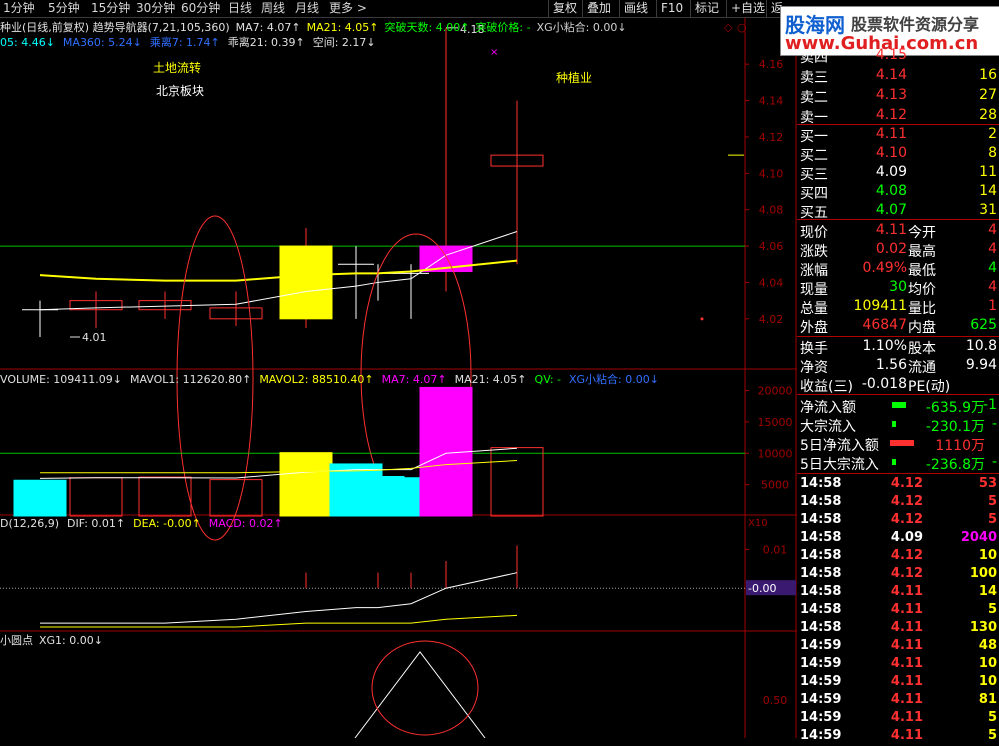 The image size is (999, 746). What do you see at coordinates (898, 366) in the screenshot?
I see `stat2-row-1: 净资 1.56 流通 9.94` at bounding box center [898, 366].